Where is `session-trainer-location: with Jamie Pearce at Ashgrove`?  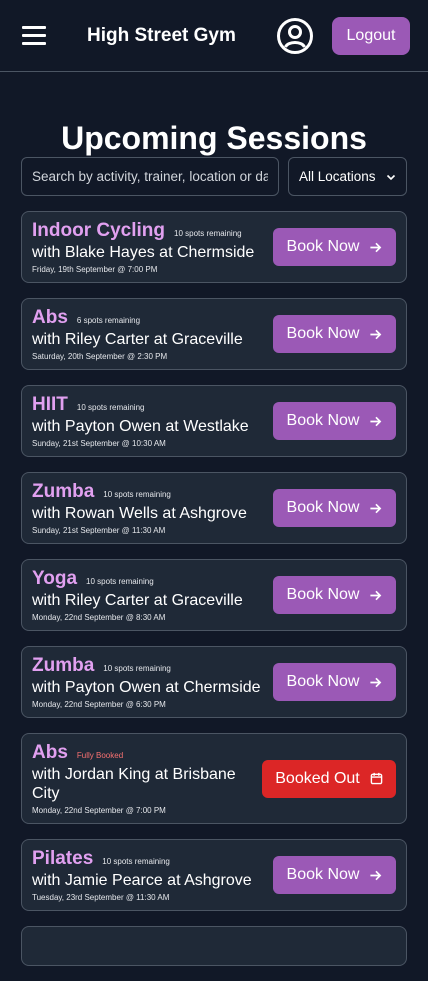 session-trainer-location: with Jamie Pearce at Ashgrove is located at coordinates (142, 880).